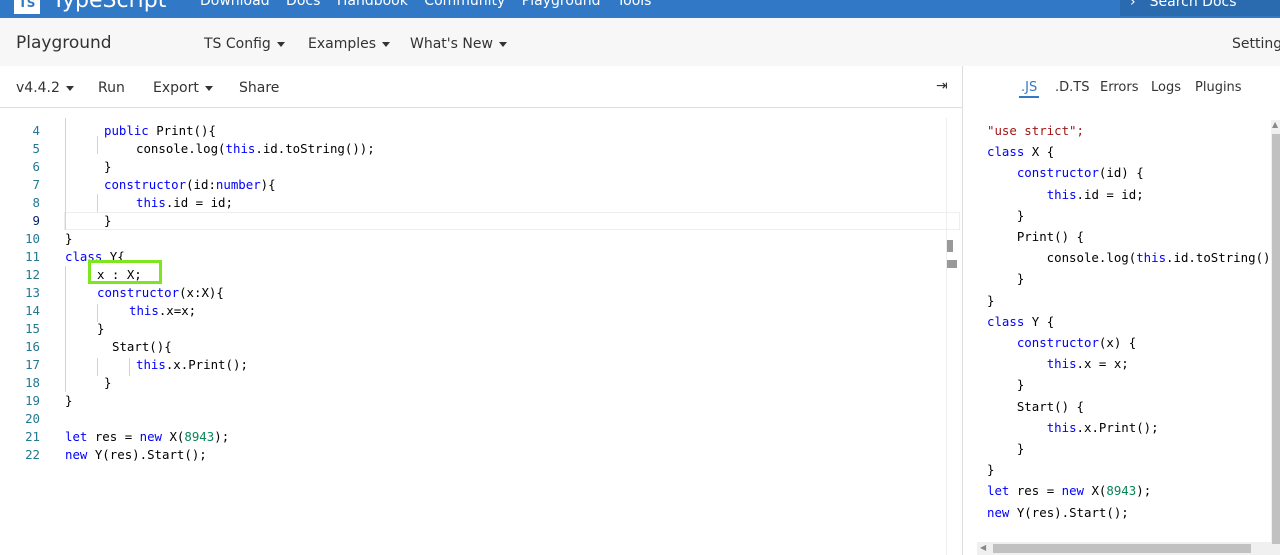 Image resolution: width=1280 pixels, height=555 pixels. Describe the element at coordinates (1193, 5) in the screenshot. I see `search-docs-label: Search Docs` at that location.